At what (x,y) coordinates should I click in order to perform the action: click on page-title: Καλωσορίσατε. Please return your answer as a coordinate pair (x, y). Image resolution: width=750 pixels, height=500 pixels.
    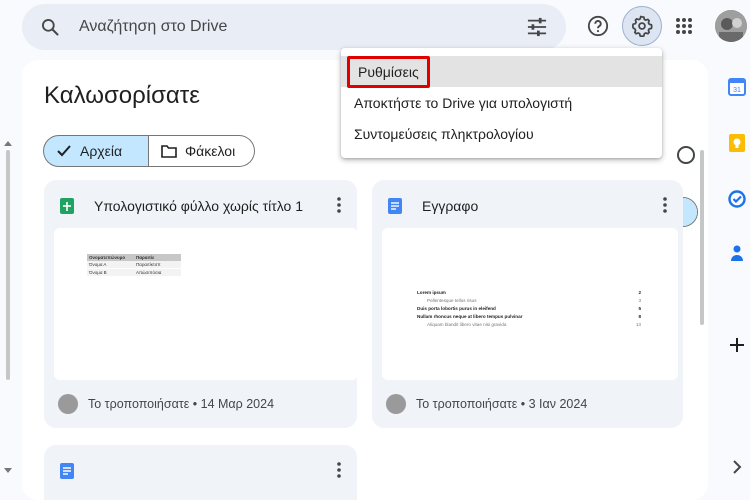
    Looking at the image, I should click on (122, 95).